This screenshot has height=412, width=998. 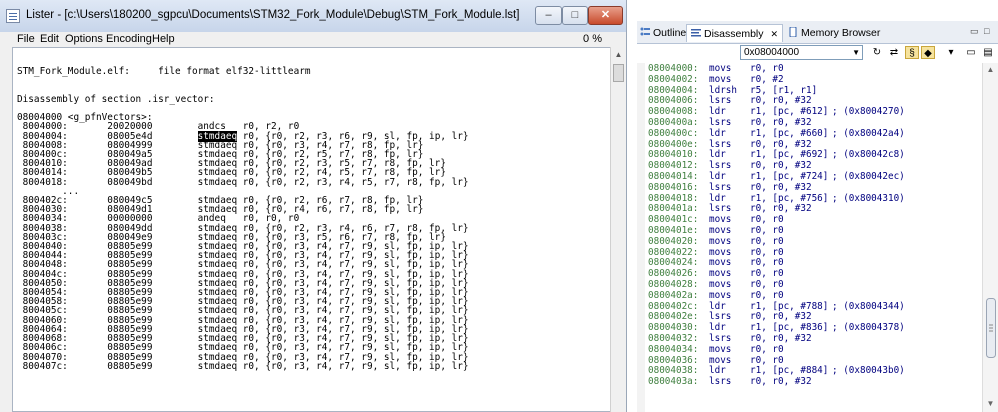 I want to click on instruction-address: 08004020:, so click(x=673, y=241).